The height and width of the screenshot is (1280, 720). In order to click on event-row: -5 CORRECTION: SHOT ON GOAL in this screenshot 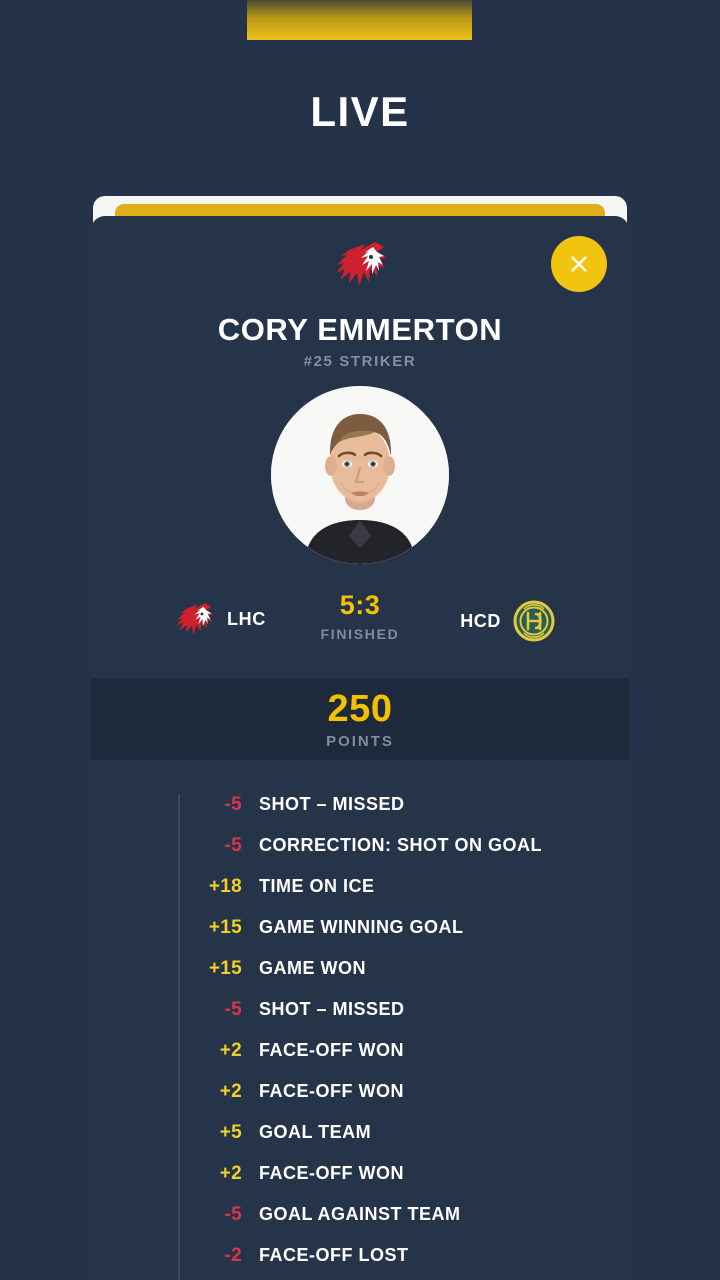, I will do `click(360, 845)`.